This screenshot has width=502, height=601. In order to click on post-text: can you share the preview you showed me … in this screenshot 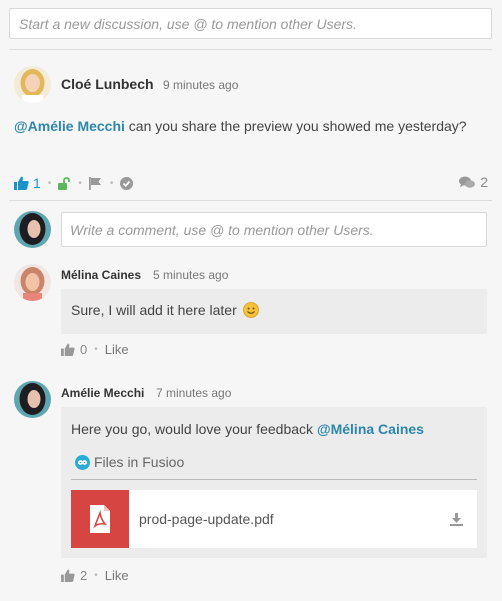, I will do `click(295, 126)`.